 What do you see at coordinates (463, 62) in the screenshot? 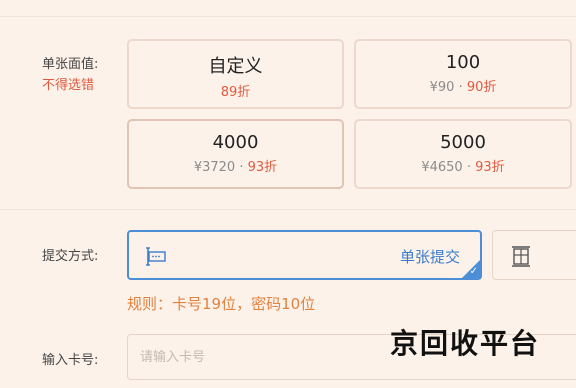
I see `option-value: 100` at bounding box center [463, 62].